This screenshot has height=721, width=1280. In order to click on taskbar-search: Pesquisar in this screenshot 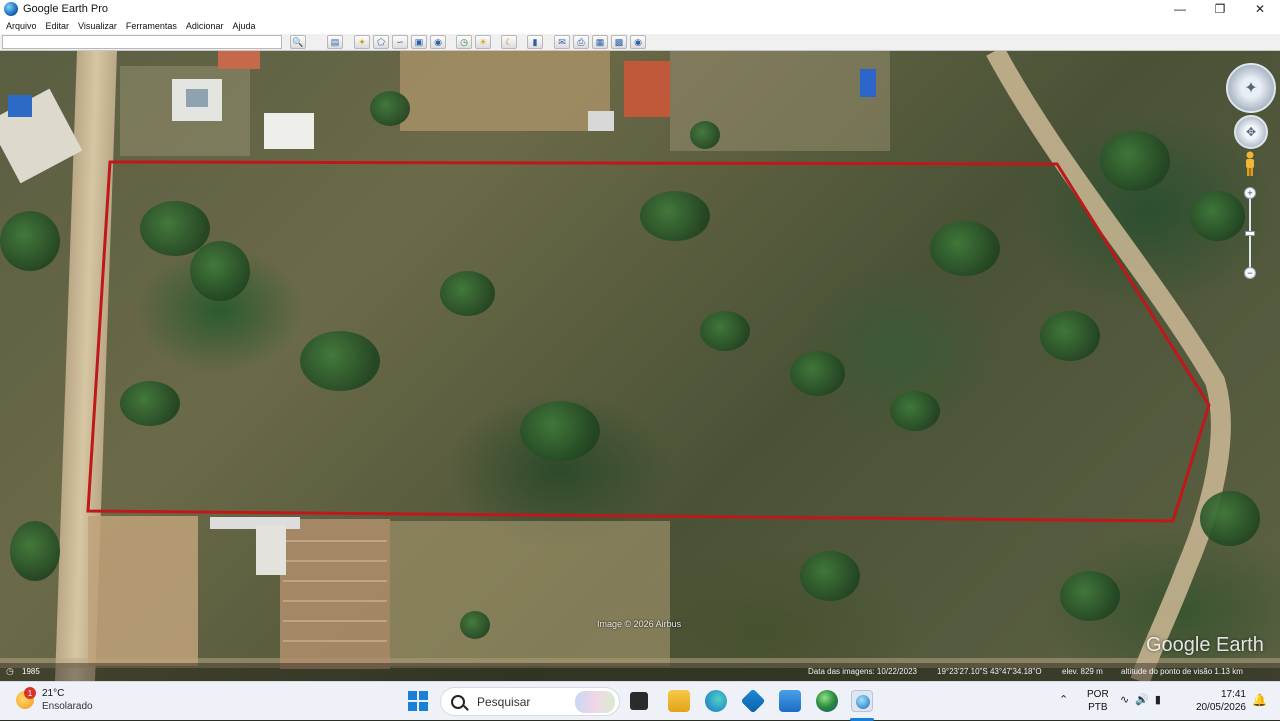, I will do `click(530, 701)`.